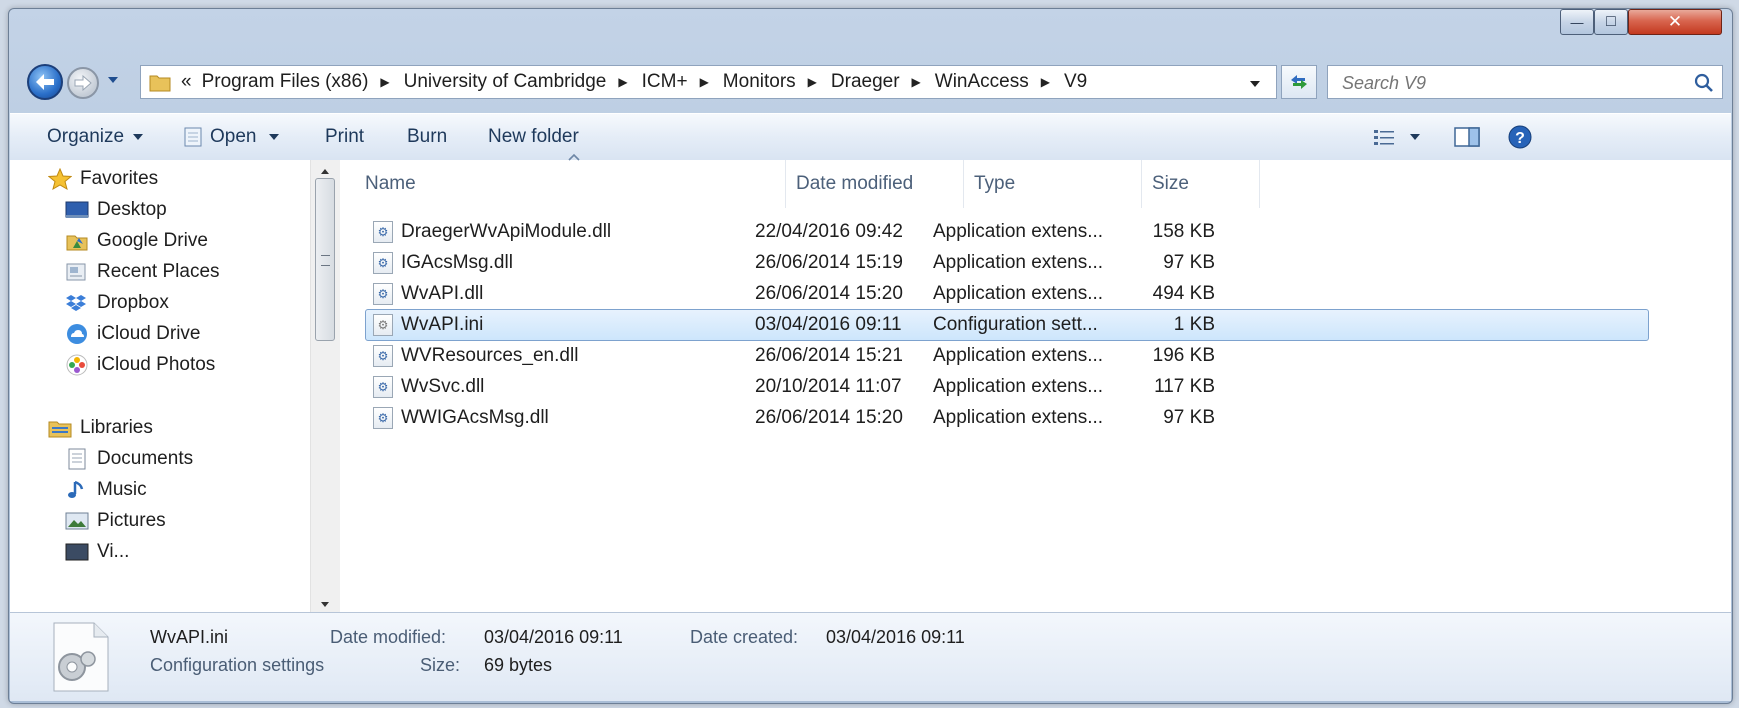 The height and width of the screenshot is (708, 1739). Describe the element at coordinates (1704, 83) in the screenshot. I see `search-icon` at that location.